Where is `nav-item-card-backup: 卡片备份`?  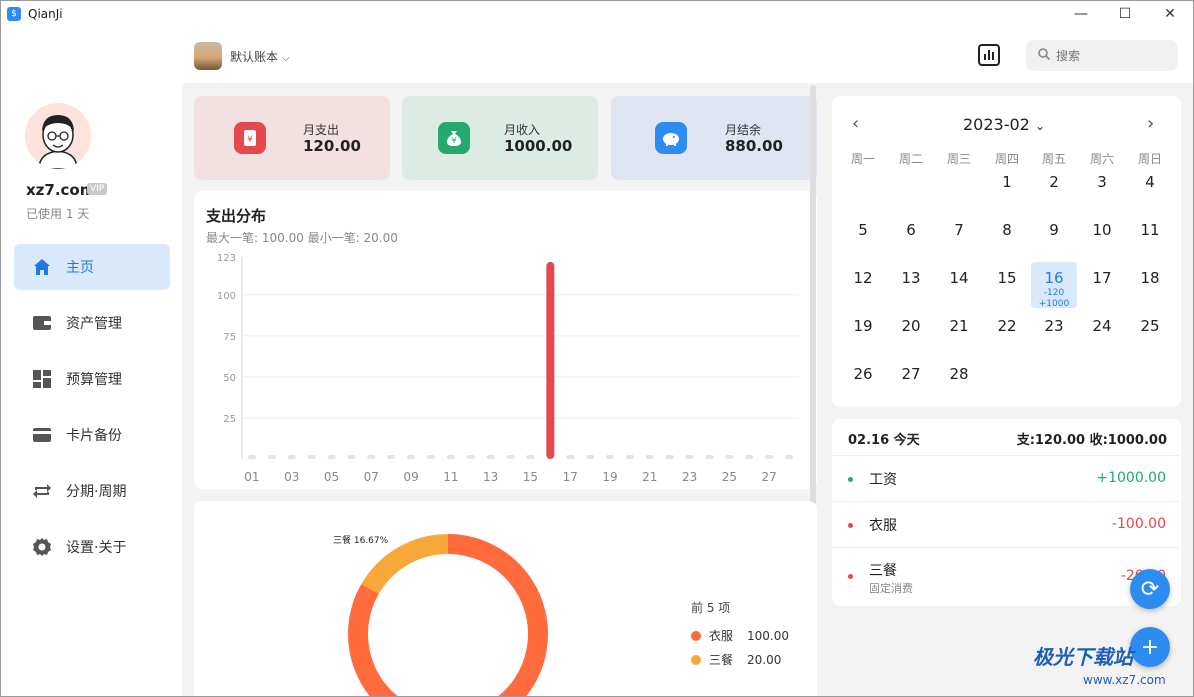
nav-item-card-backup: 卡片备份 is located at coordinates (92, 435).